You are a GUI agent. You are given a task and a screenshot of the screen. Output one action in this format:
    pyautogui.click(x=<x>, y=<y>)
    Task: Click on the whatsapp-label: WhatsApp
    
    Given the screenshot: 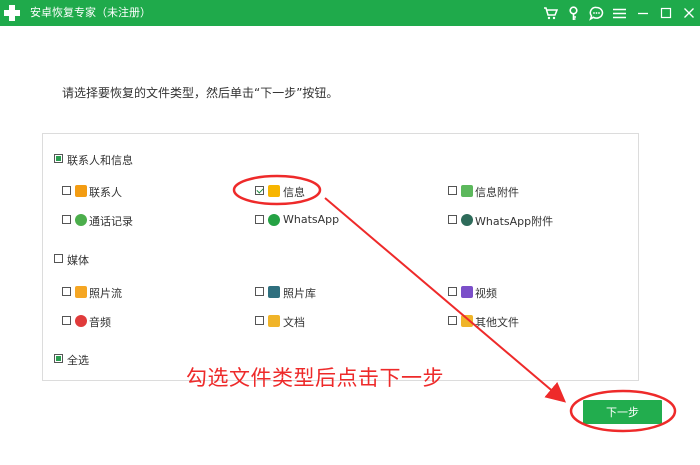 What is the action you would take?
    pyautogui.click(x=311, y=219)
    